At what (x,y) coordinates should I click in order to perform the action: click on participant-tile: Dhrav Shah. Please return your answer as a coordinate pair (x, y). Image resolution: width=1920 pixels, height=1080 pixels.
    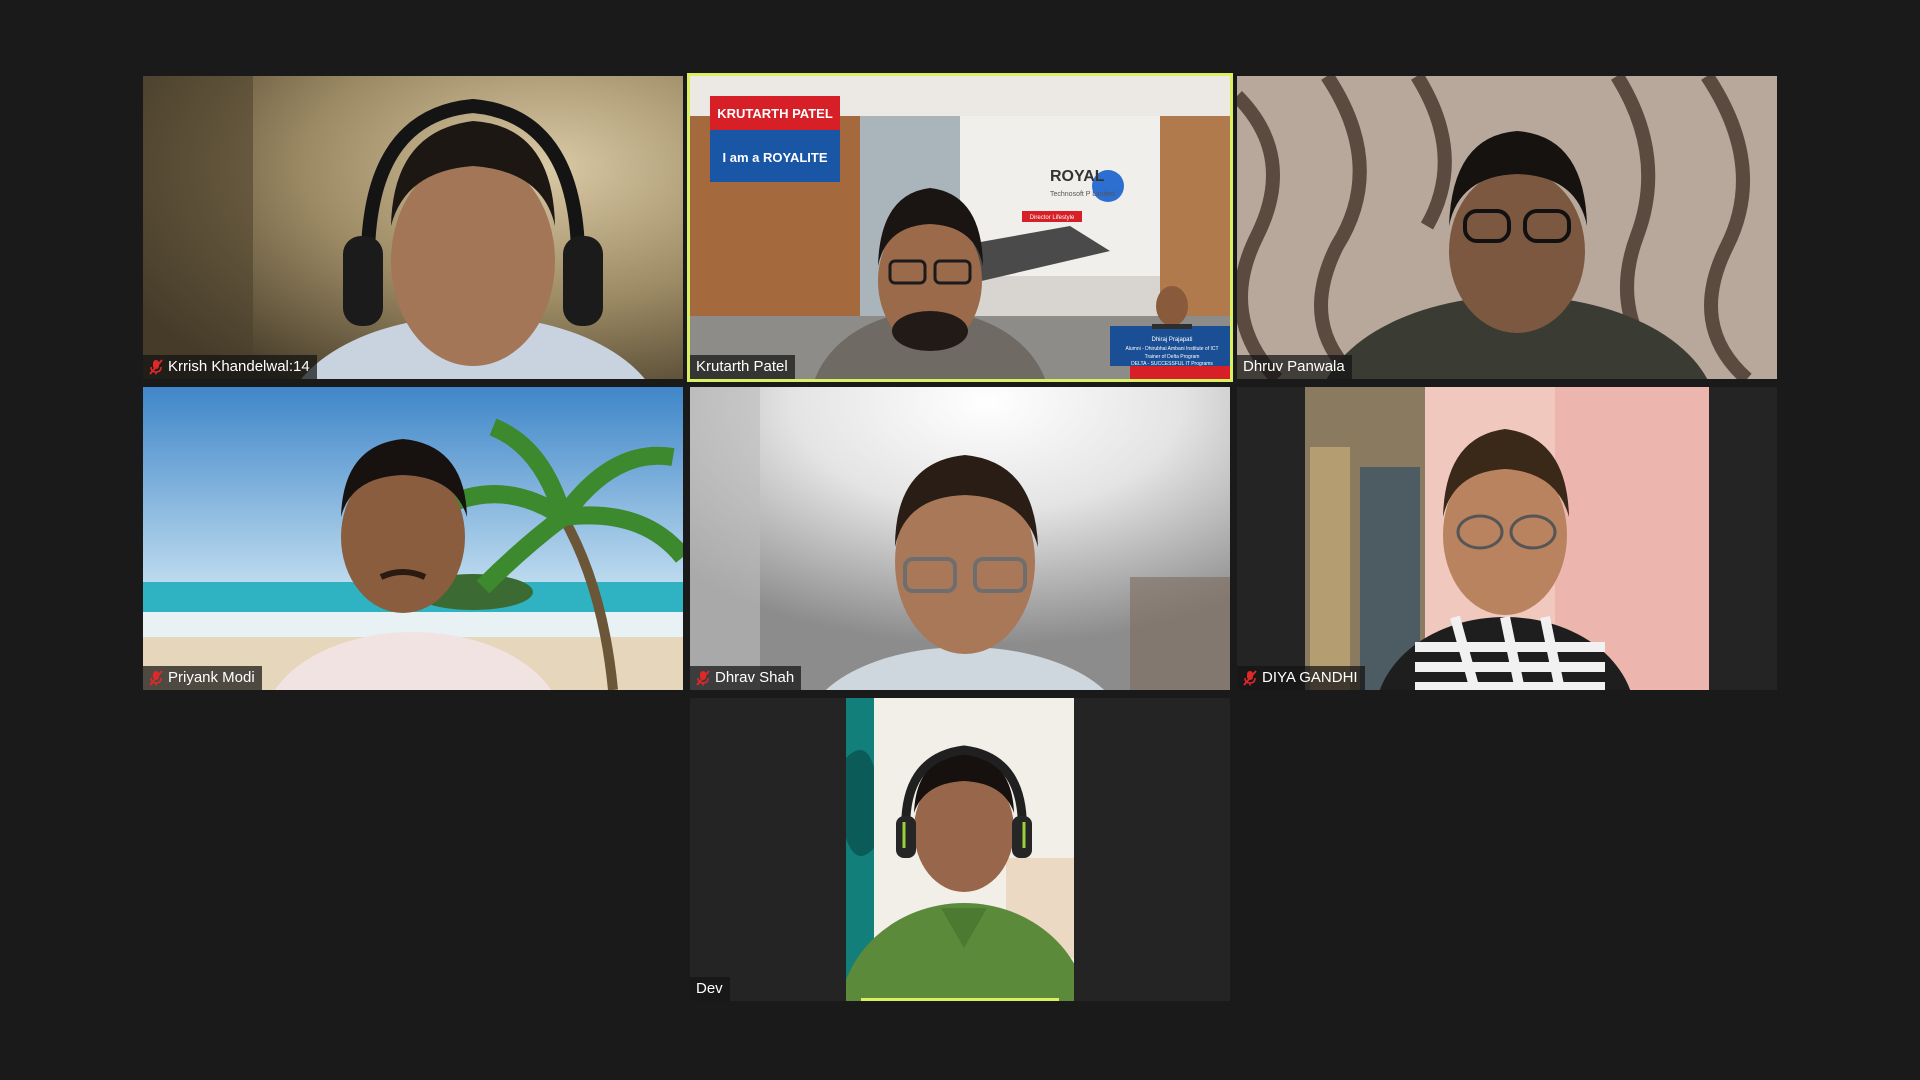
    Looking at the image, I should click on (960, 538).